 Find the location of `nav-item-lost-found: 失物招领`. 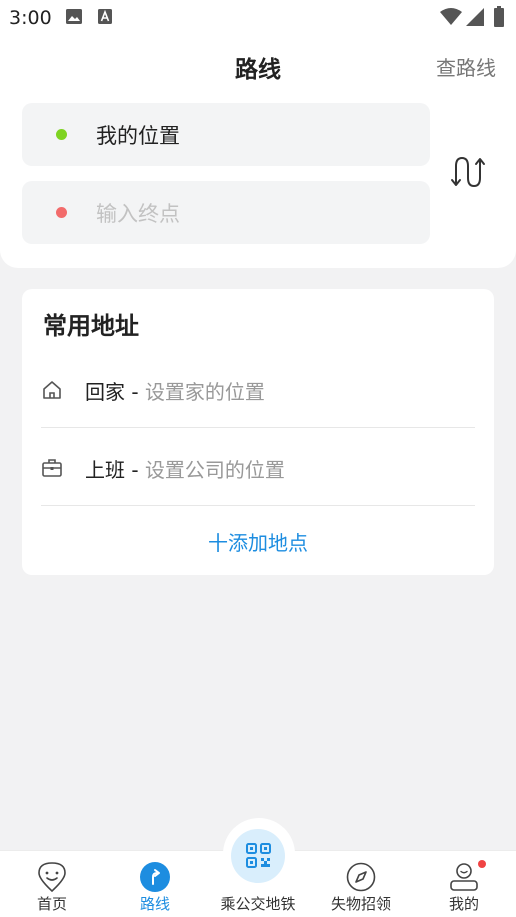

nav-item-lost-found: 失物招领 is located at coordinates (361, 883).